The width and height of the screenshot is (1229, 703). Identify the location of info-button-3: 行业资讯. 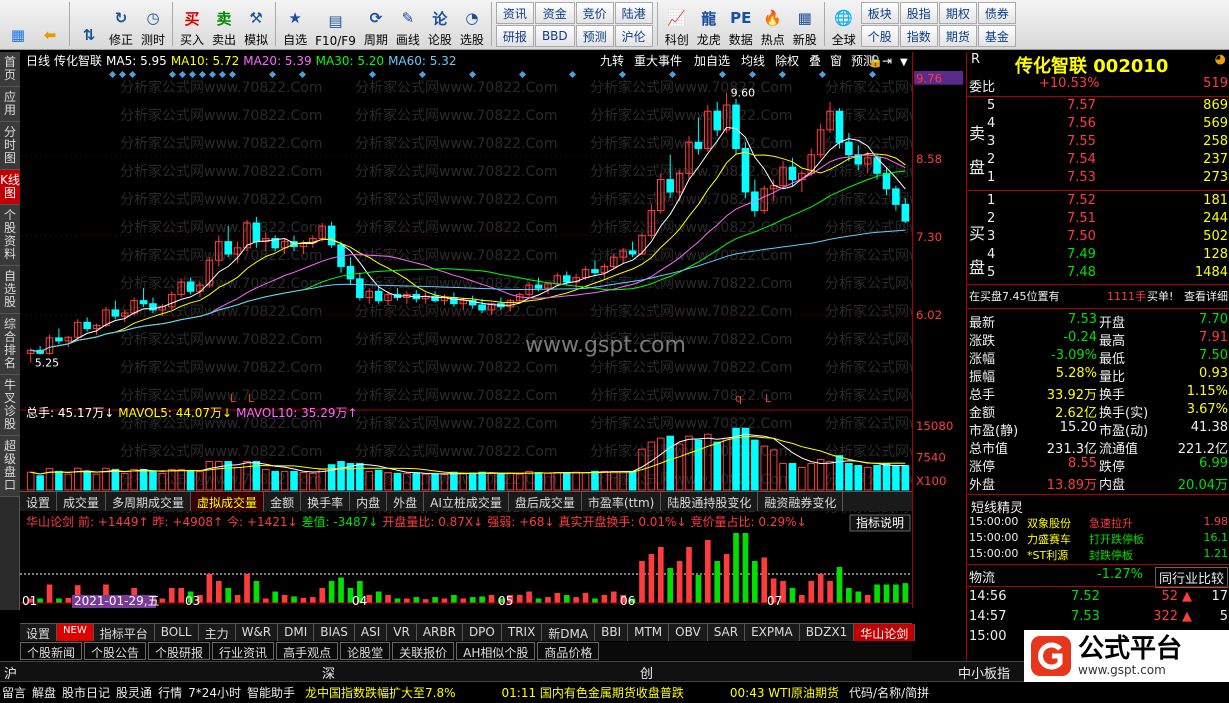
(243, 651).